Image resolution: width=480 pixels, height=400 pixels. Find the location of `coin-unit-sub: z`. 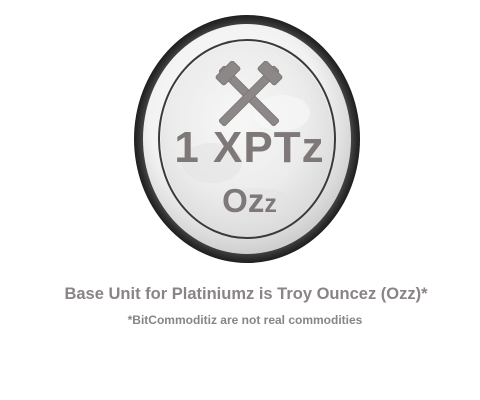

coin-unit-sub: z is located at coordinates (270, 204).